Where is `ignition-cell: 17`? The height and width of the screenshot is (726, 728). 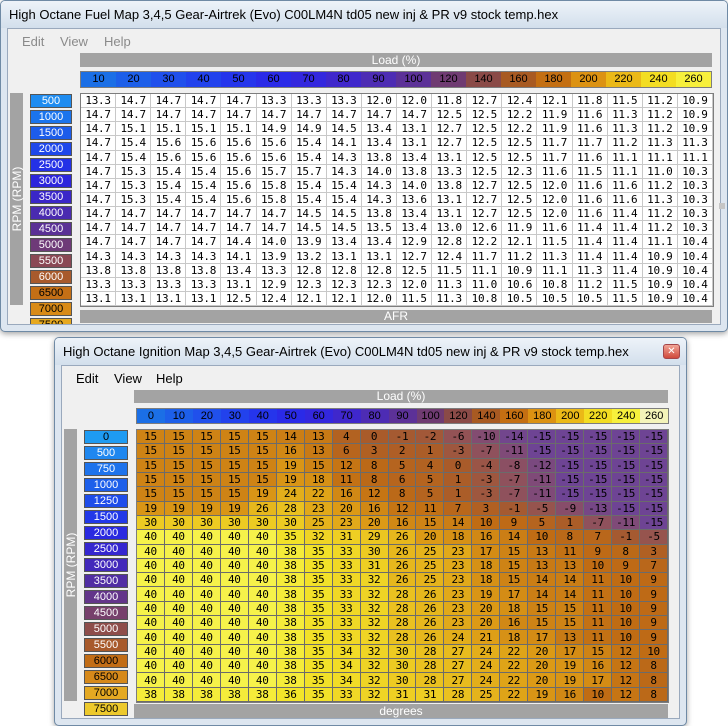
ignition-cell: 17 is located at coordinates (514, 594).